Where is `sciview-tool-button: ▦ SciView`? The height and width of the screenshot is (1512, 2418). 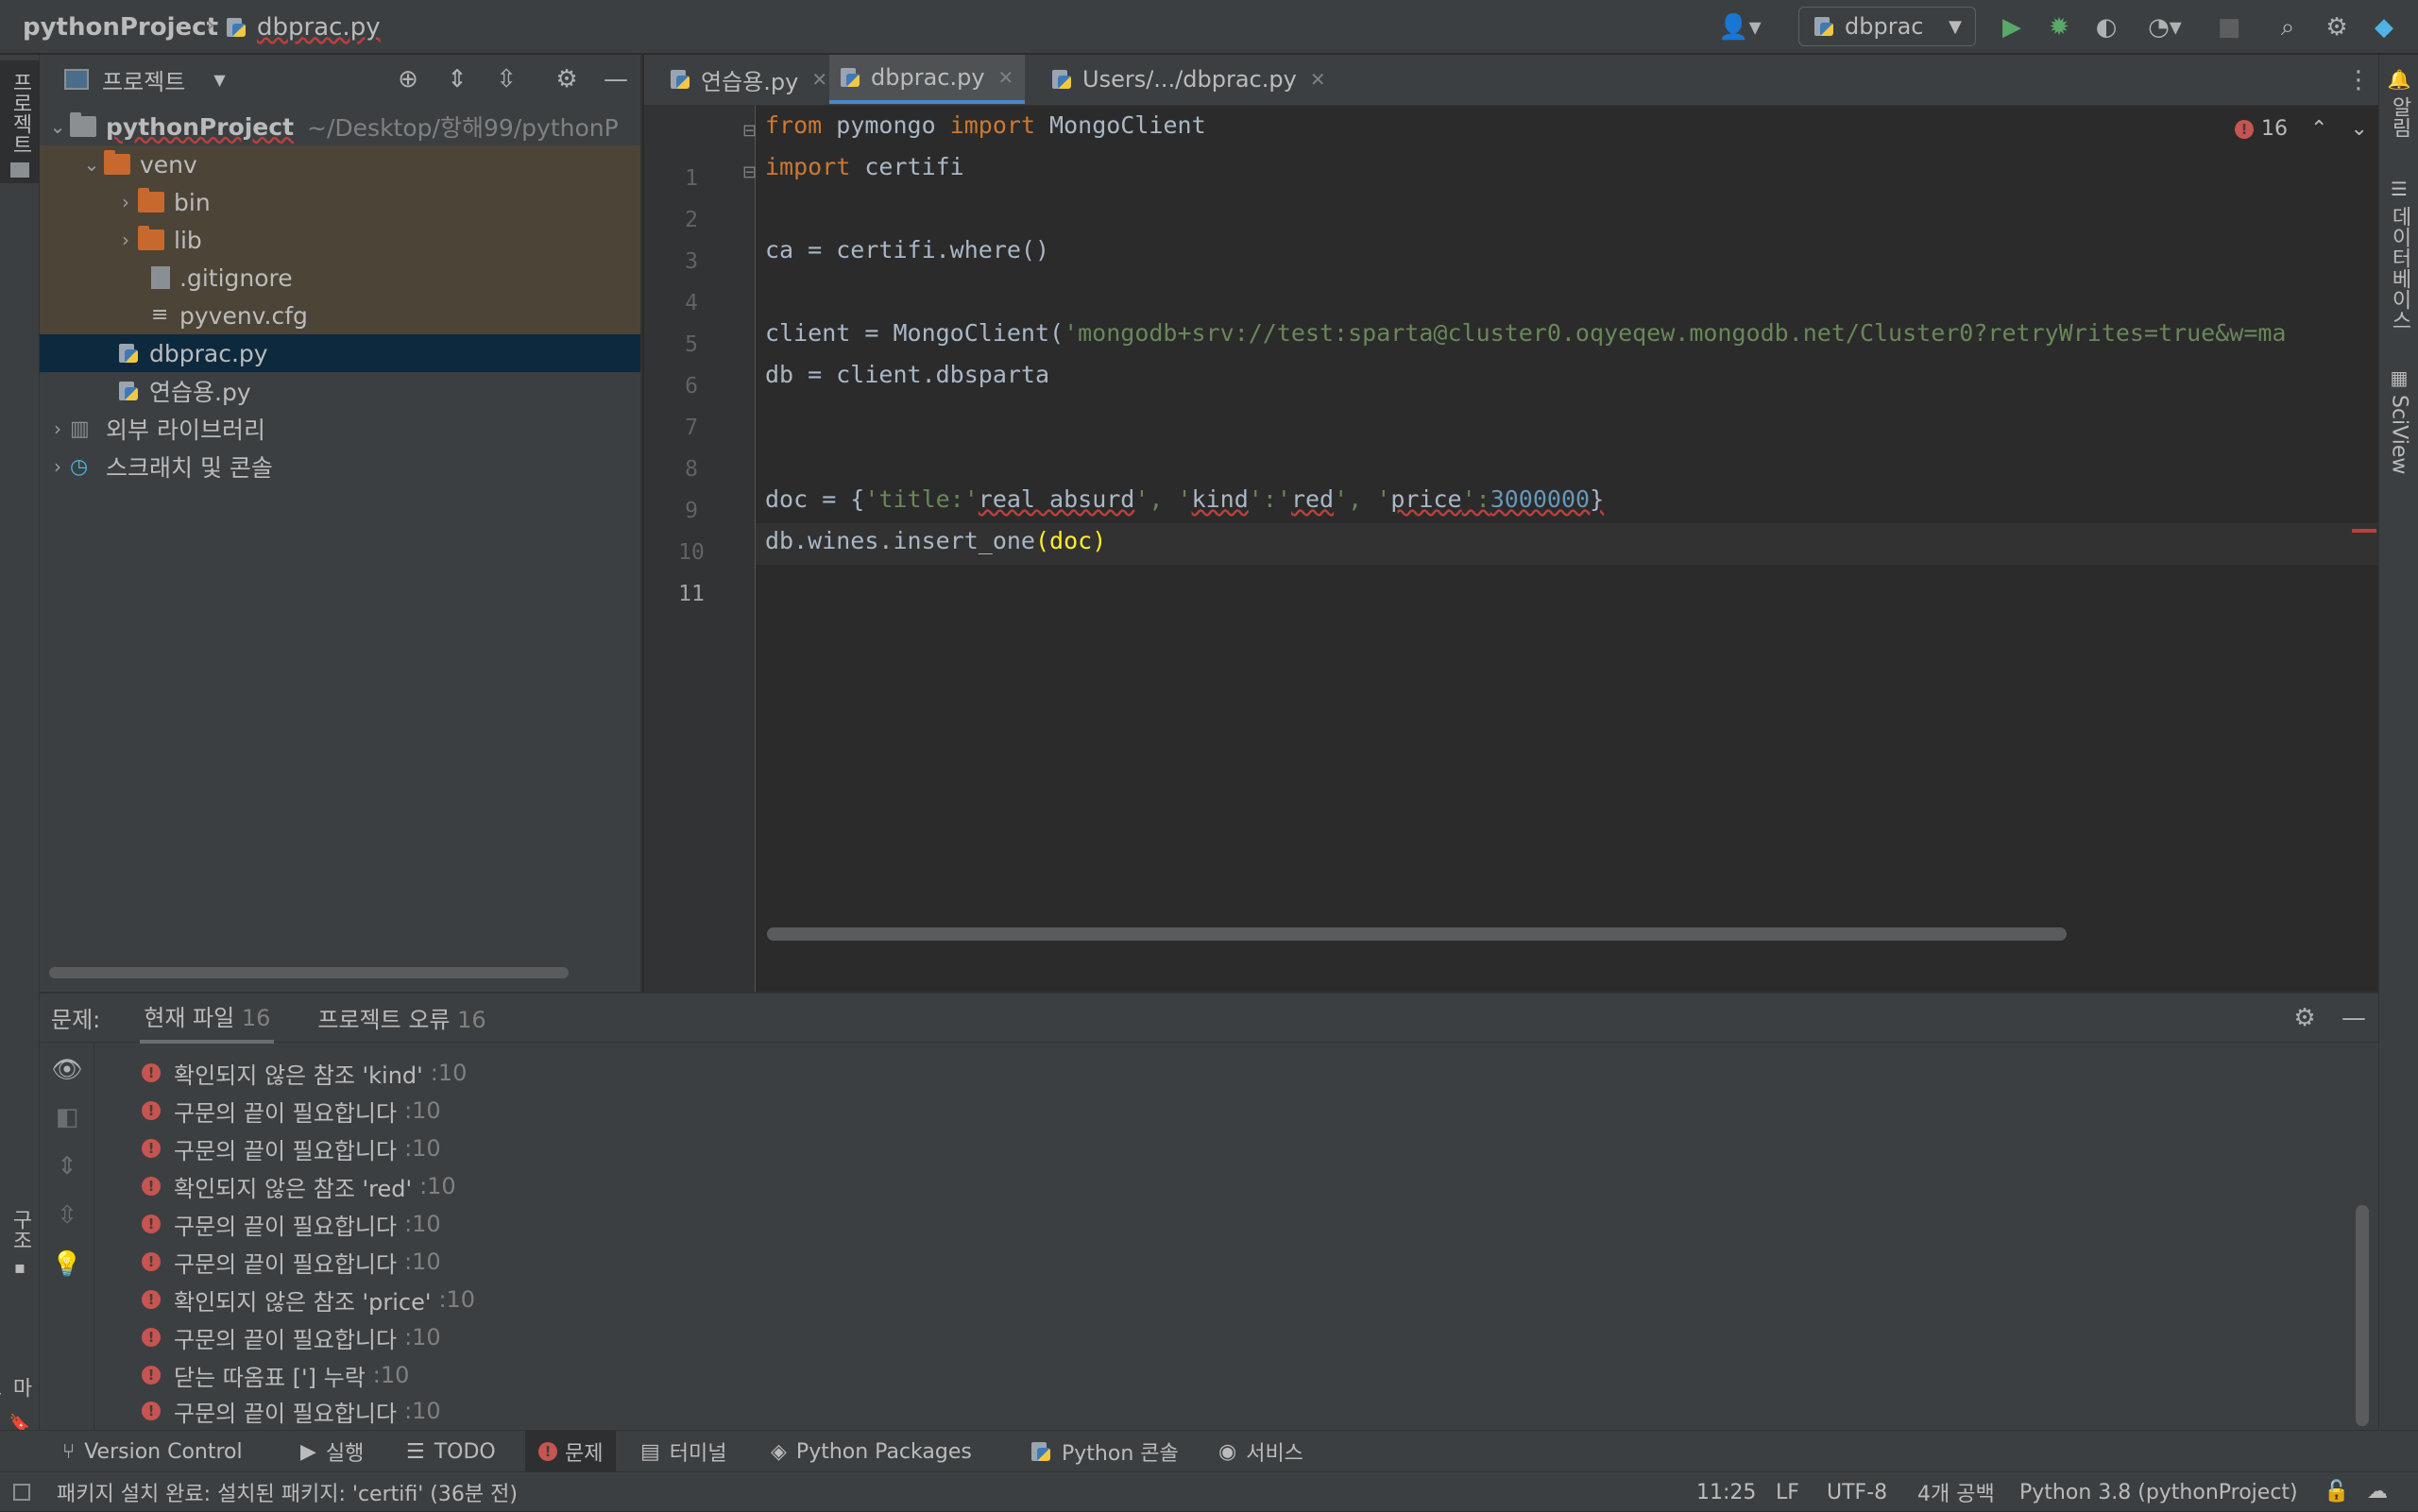 sciview-tool-button: ▦ SciView is located at coordinates (2399, 460).